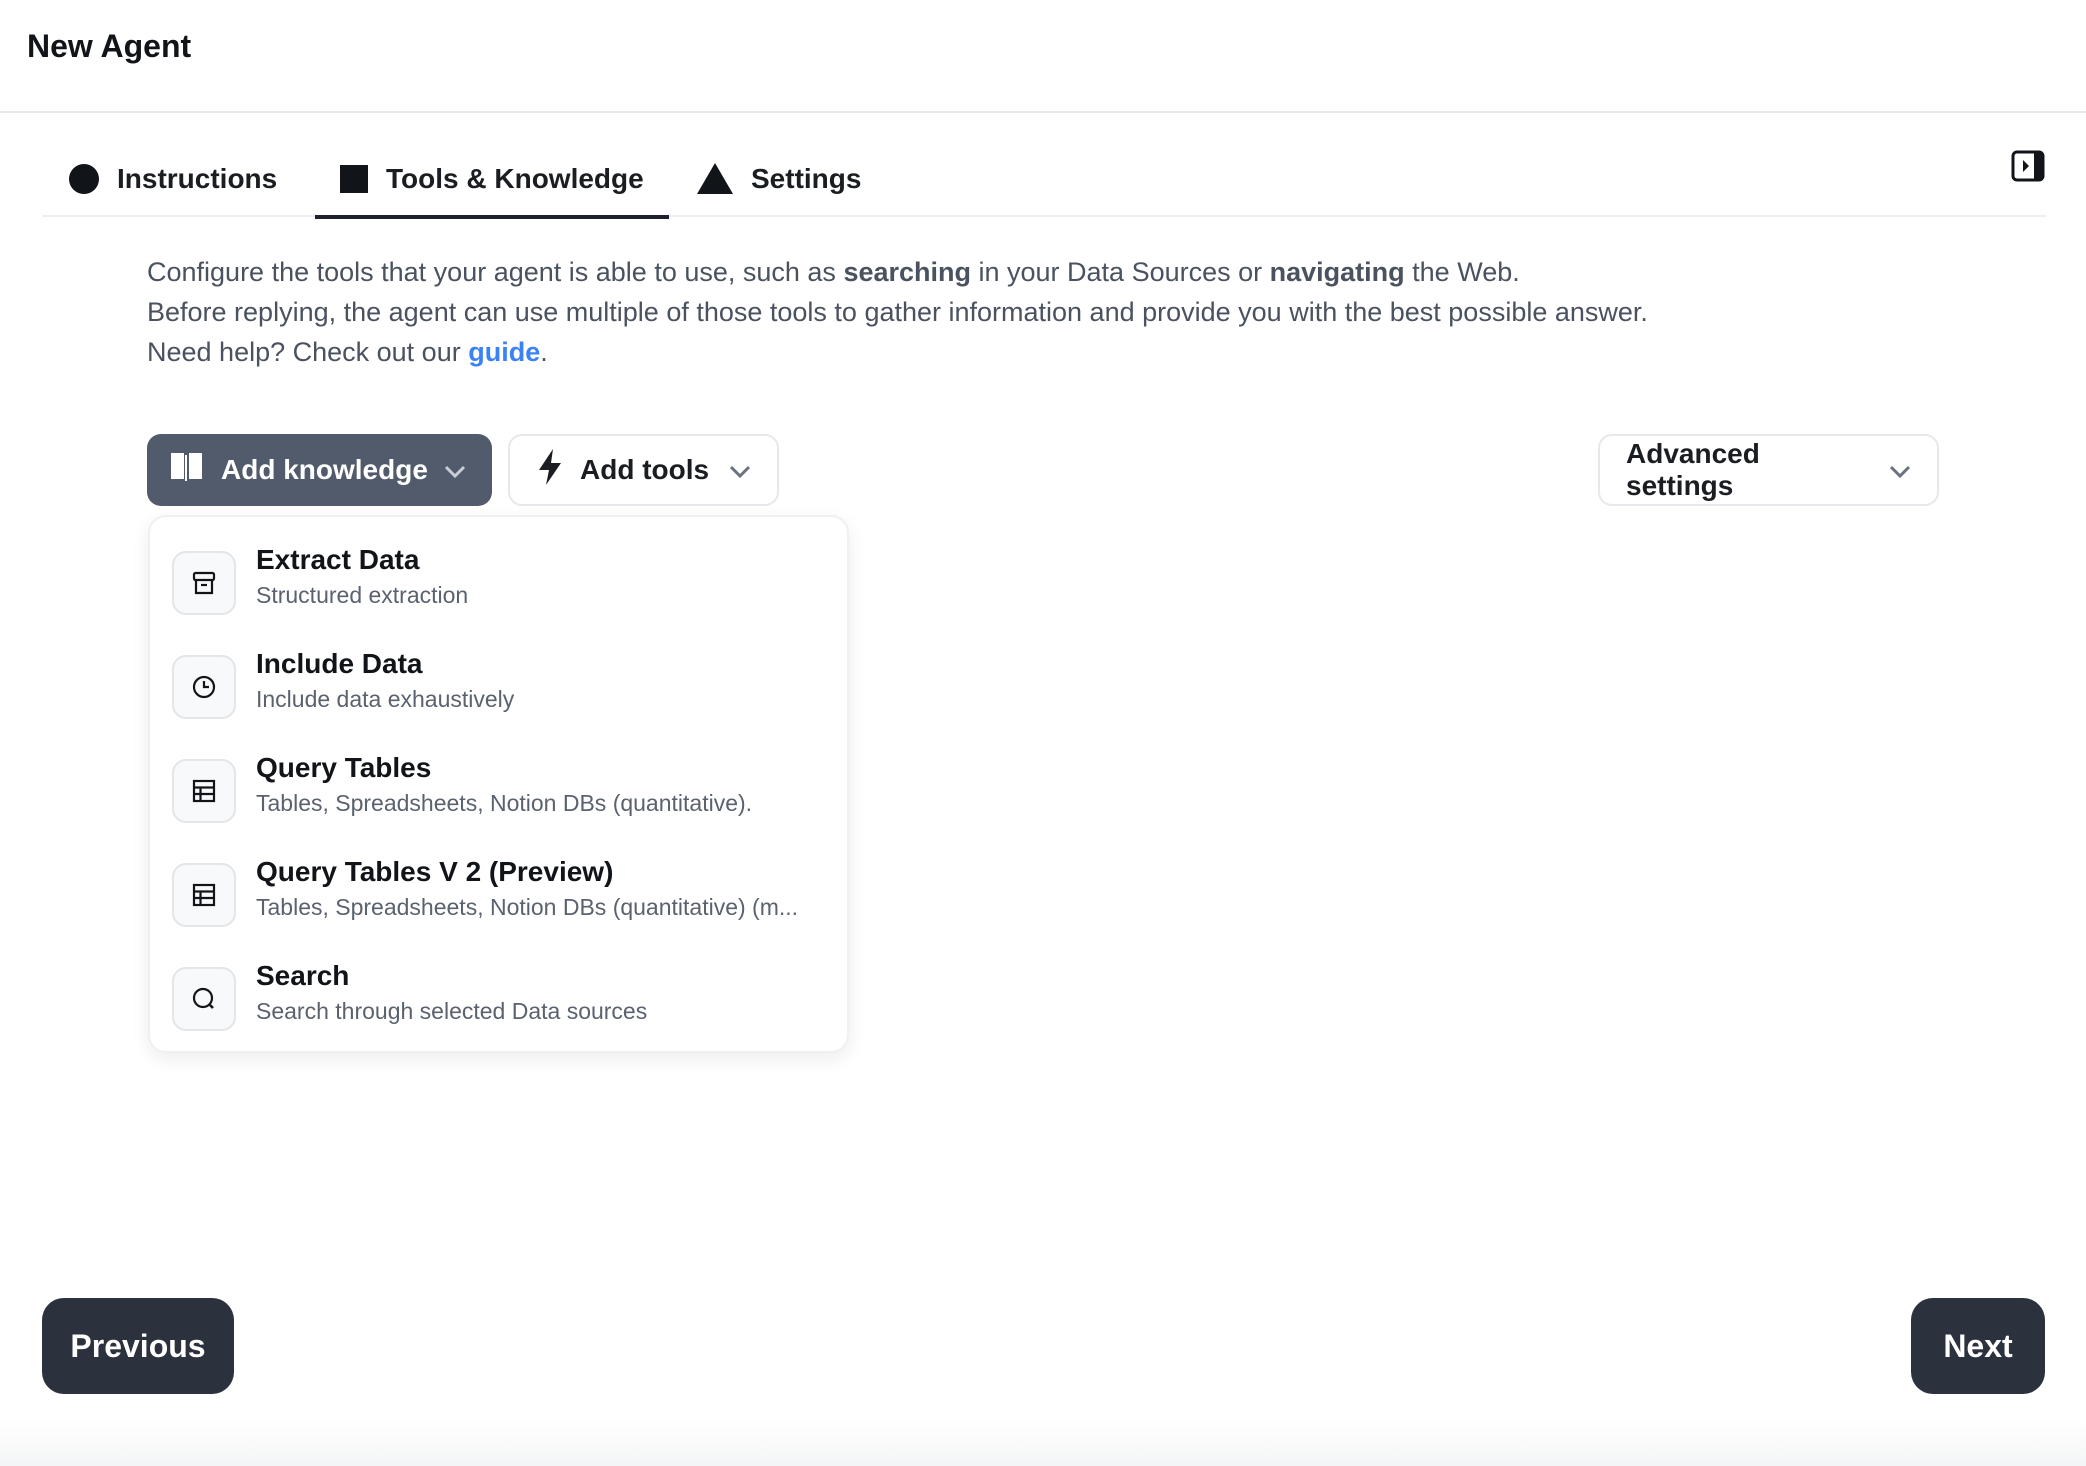 This screenshot has width=2086, height=1466. What do you see at coordinates (338, 559) in the screenshot?
I see `menu-item-title: Extract Data` at bounding box center [338, 559].